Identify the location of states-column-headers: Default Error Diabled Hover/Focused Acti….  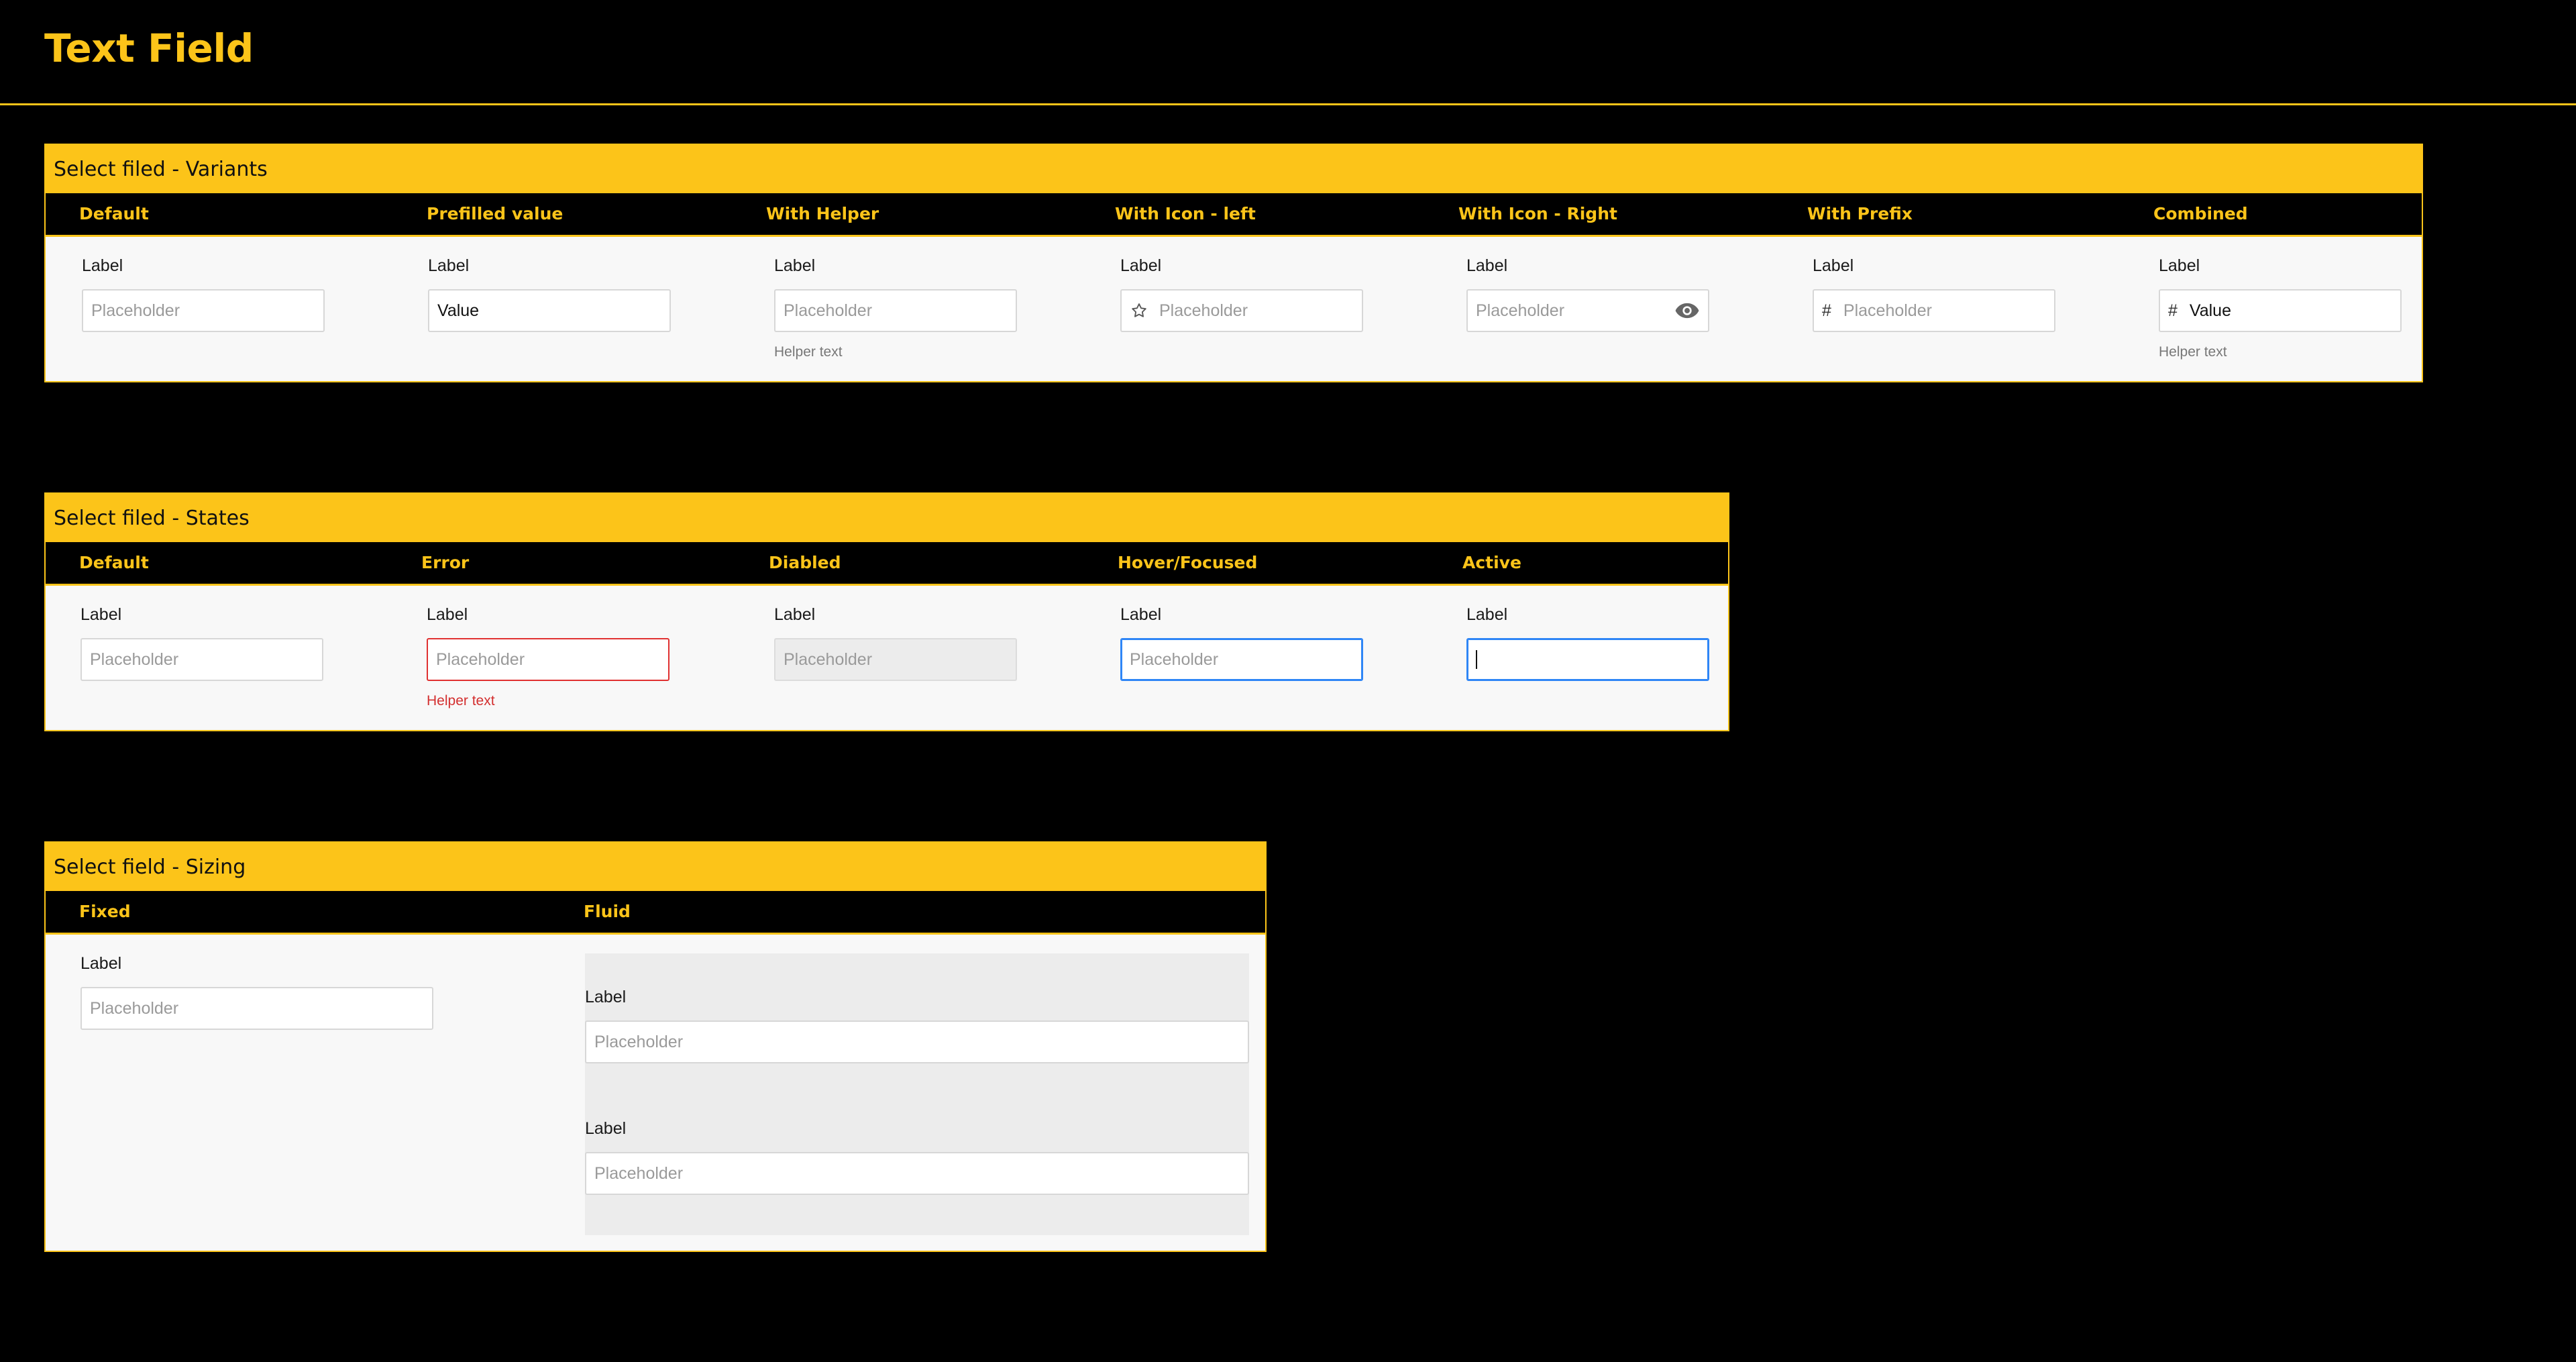
(887, 564).